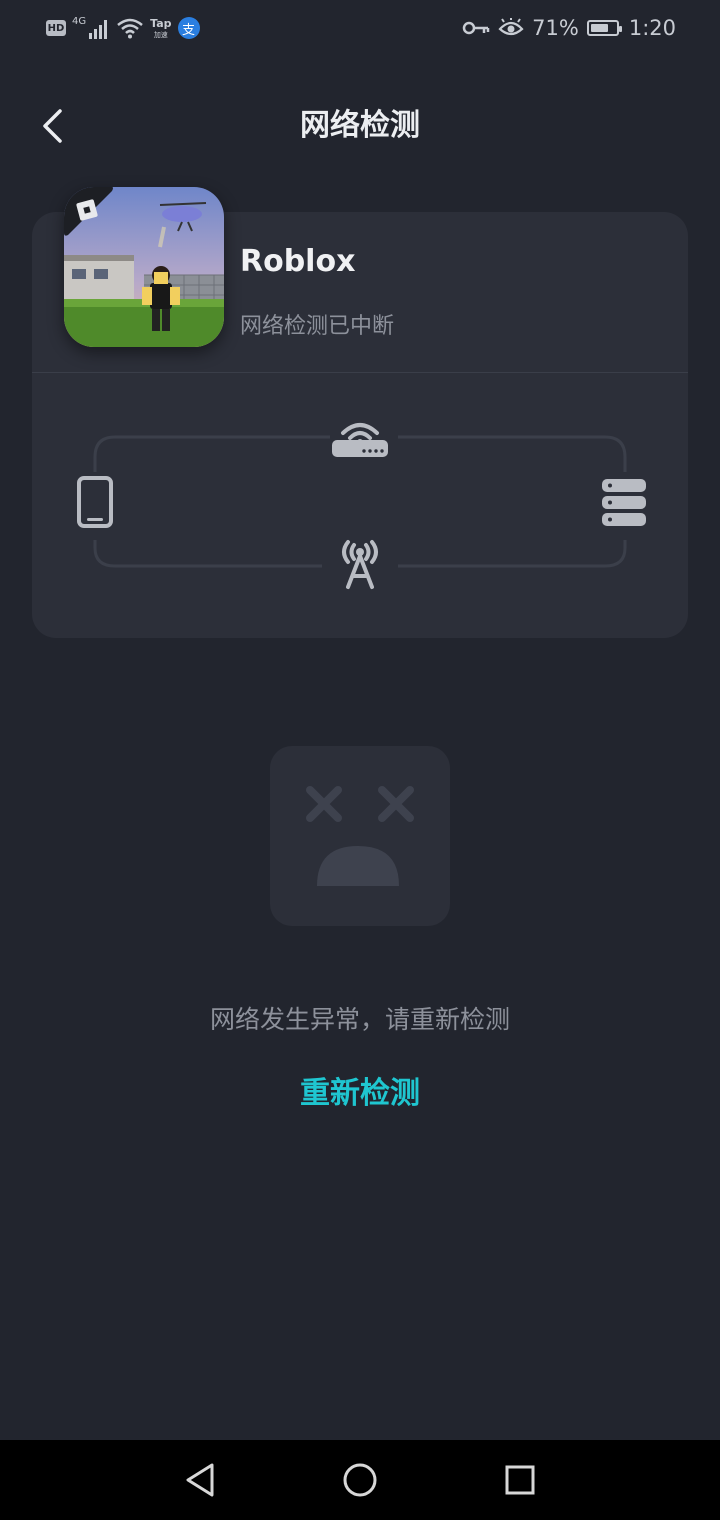  What do you see at coordinates (360, 564) in the screenshot?
I see `cell-tower-icon` at bounding box center [360, 564].